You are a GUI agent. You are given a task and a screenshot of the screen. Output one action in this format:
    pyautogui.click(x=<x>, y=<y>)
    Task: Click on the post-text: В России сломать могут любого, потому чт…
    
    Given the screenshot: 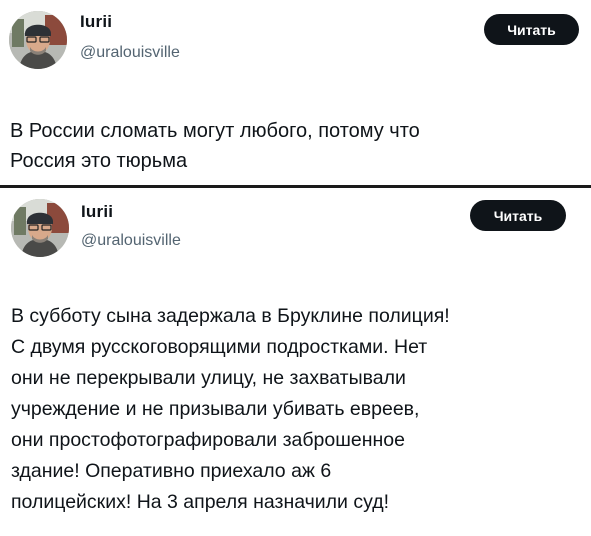 What is the action you would take?
    pyautogui.click(x=215, y=146)
    